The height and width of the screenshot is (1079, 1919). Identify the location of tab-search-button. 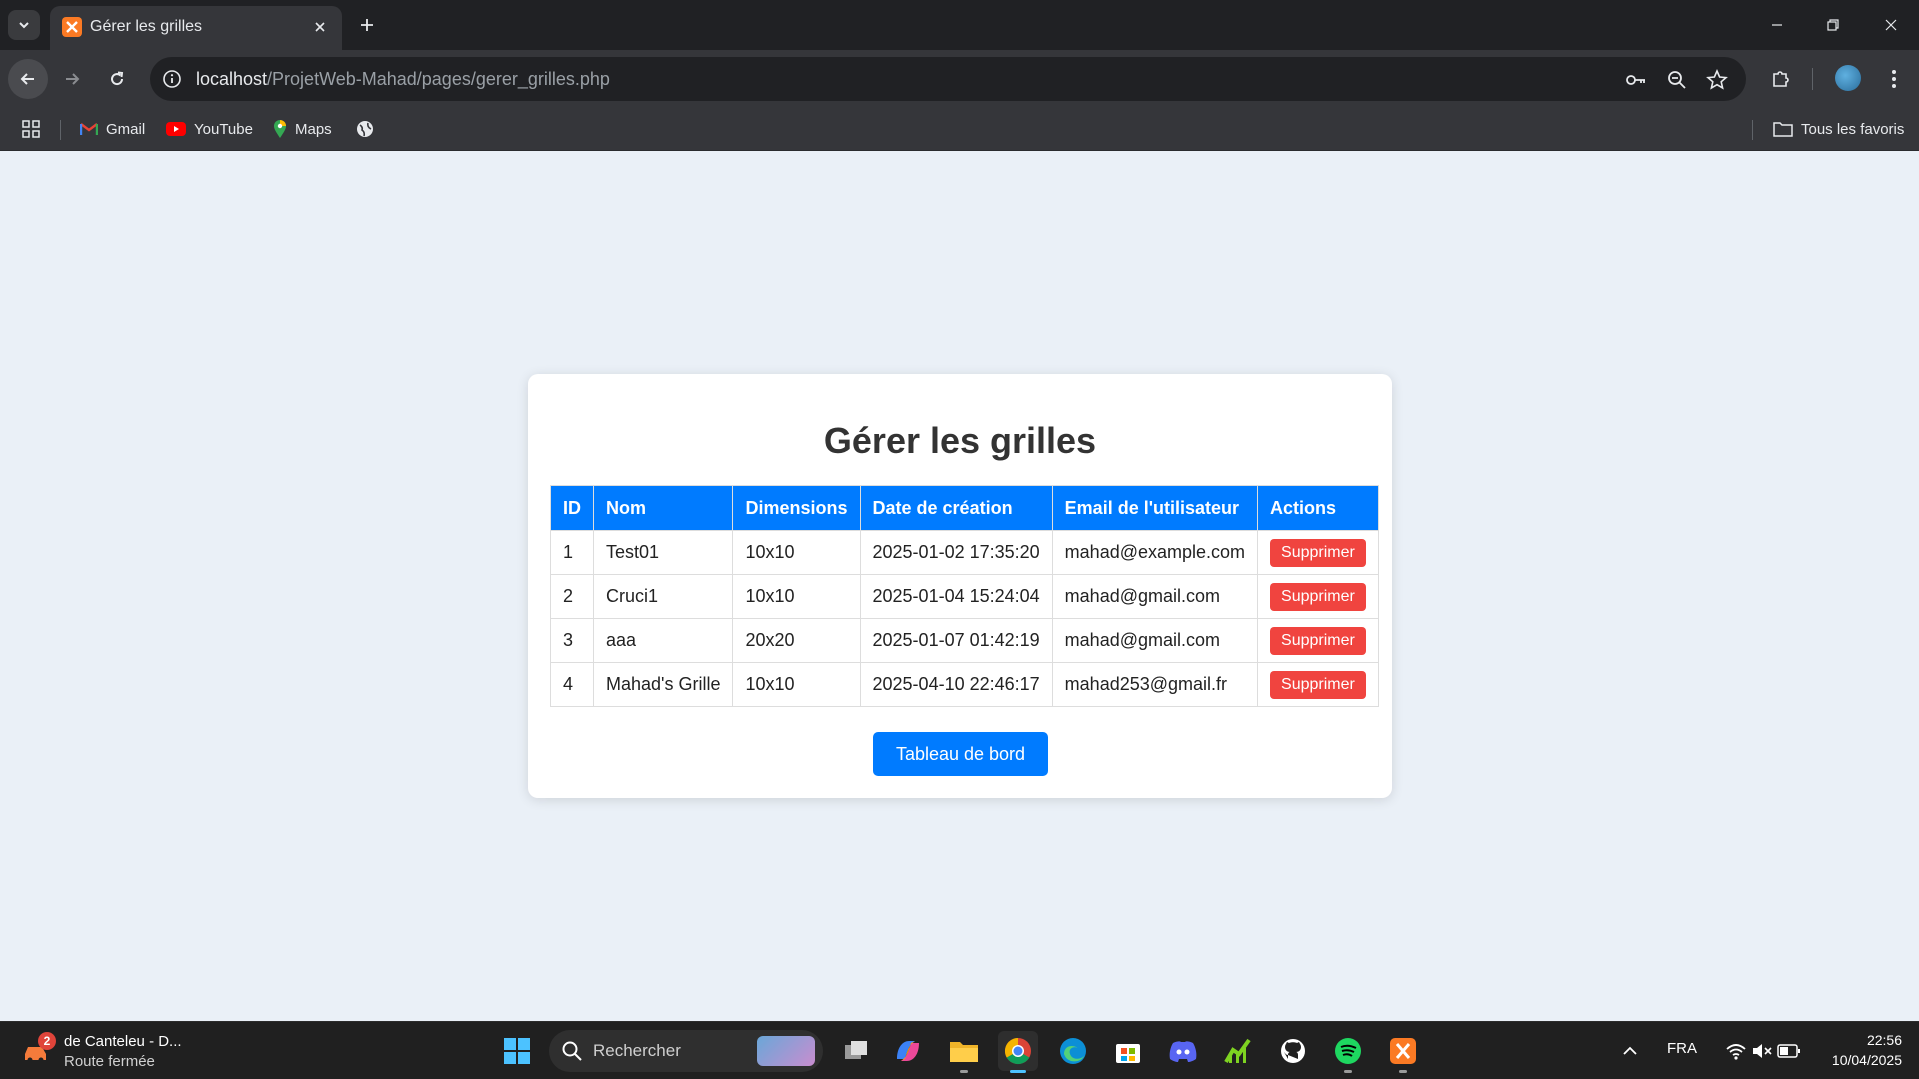
(24, 25).